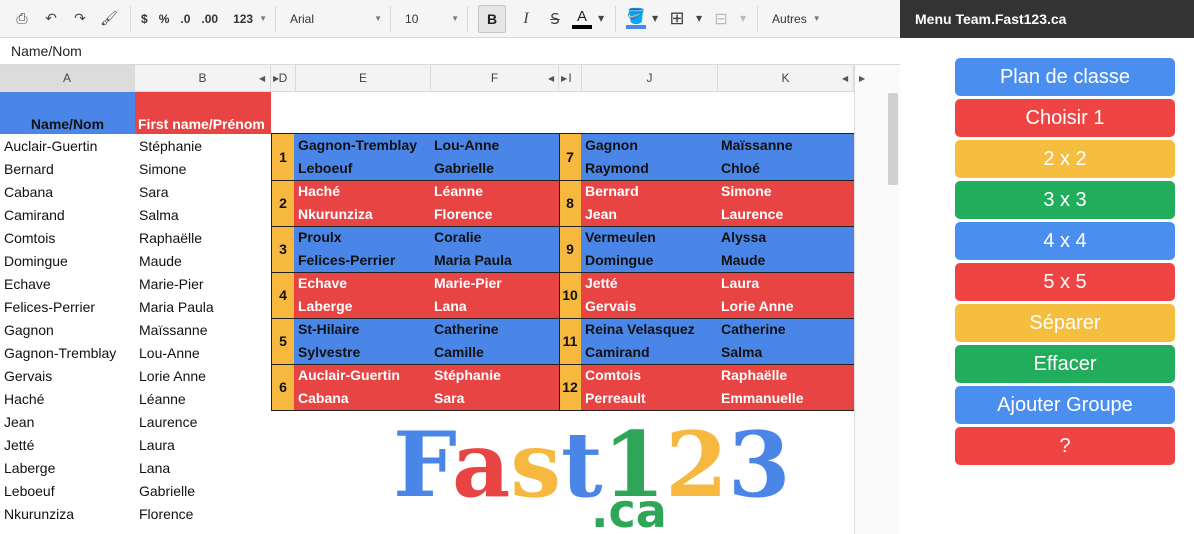 This screenshot has width=1194, height=534. What do you see at coordinates (426, 249) in the screenshot?
I see `group-cell: Proulx Coralie Felices-Perrier Maria Paula` at bounding box center [426, 249].